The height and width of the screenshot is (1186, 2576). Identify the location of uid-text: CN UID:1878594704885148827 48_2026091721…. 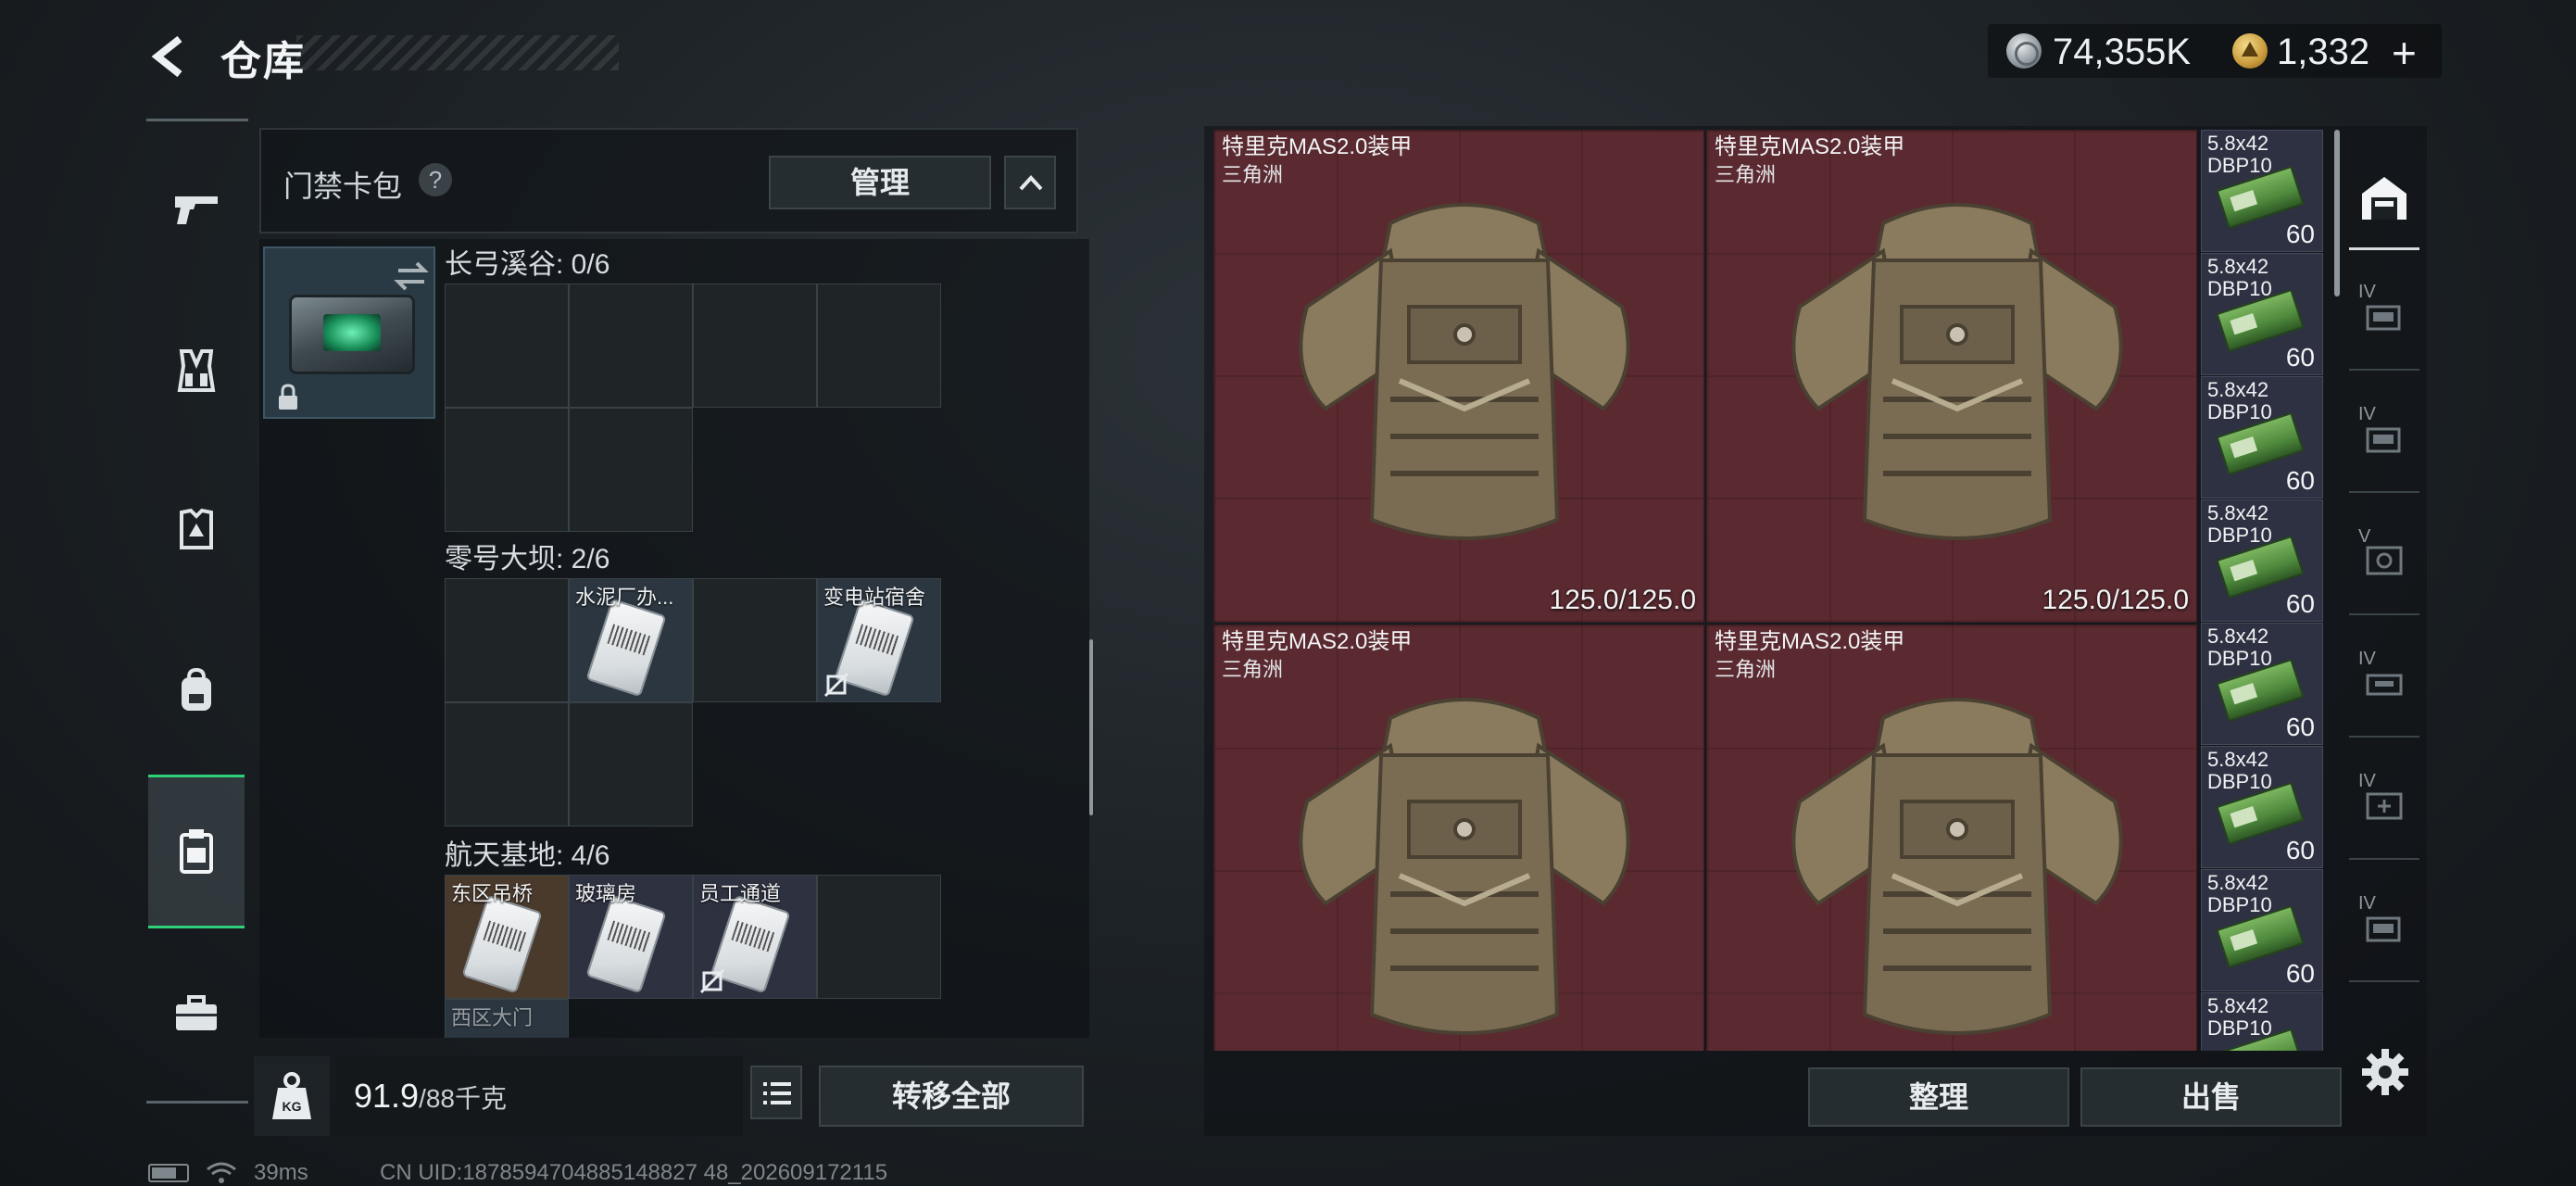
(634, 1172).